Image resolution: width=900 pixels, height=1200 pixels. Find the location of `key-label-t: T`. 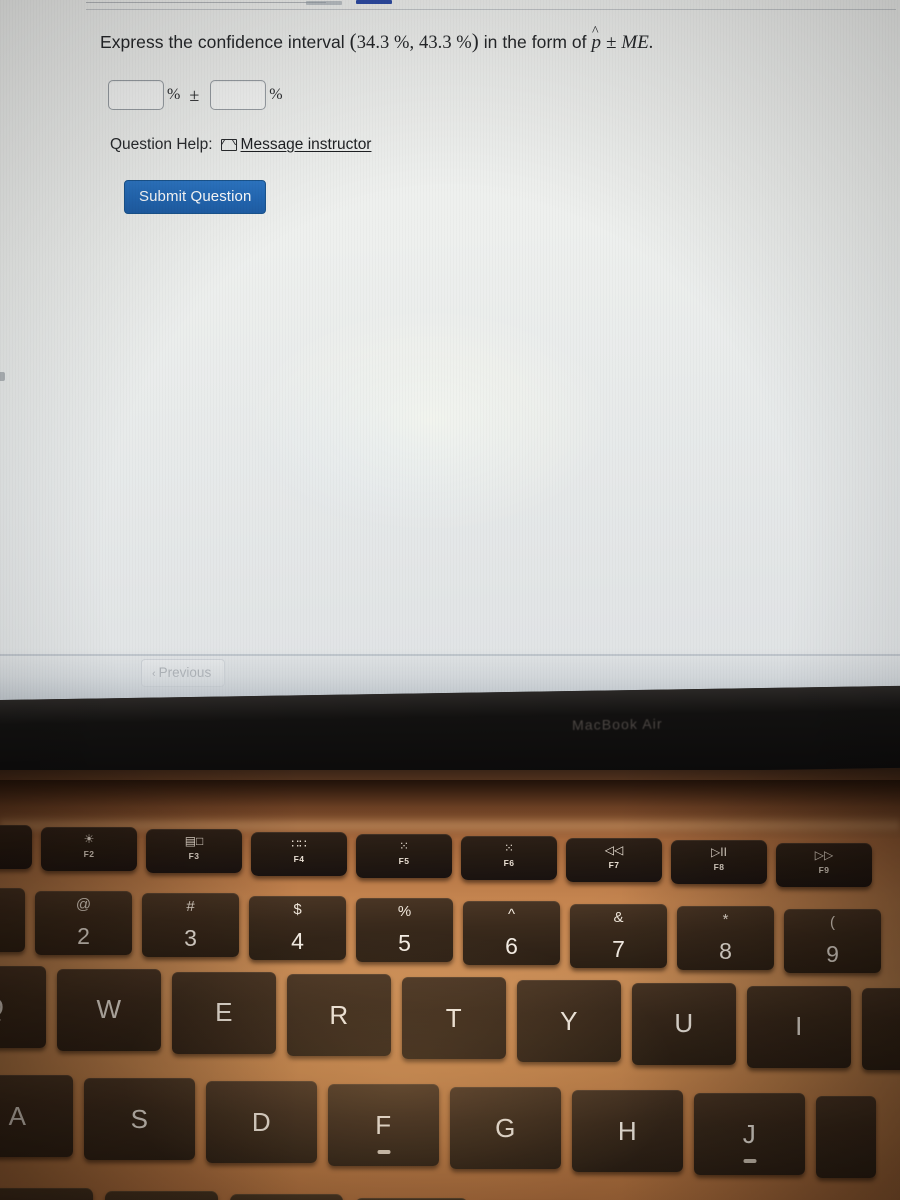

key-label-t: T is located at coordinates (454, 1017).